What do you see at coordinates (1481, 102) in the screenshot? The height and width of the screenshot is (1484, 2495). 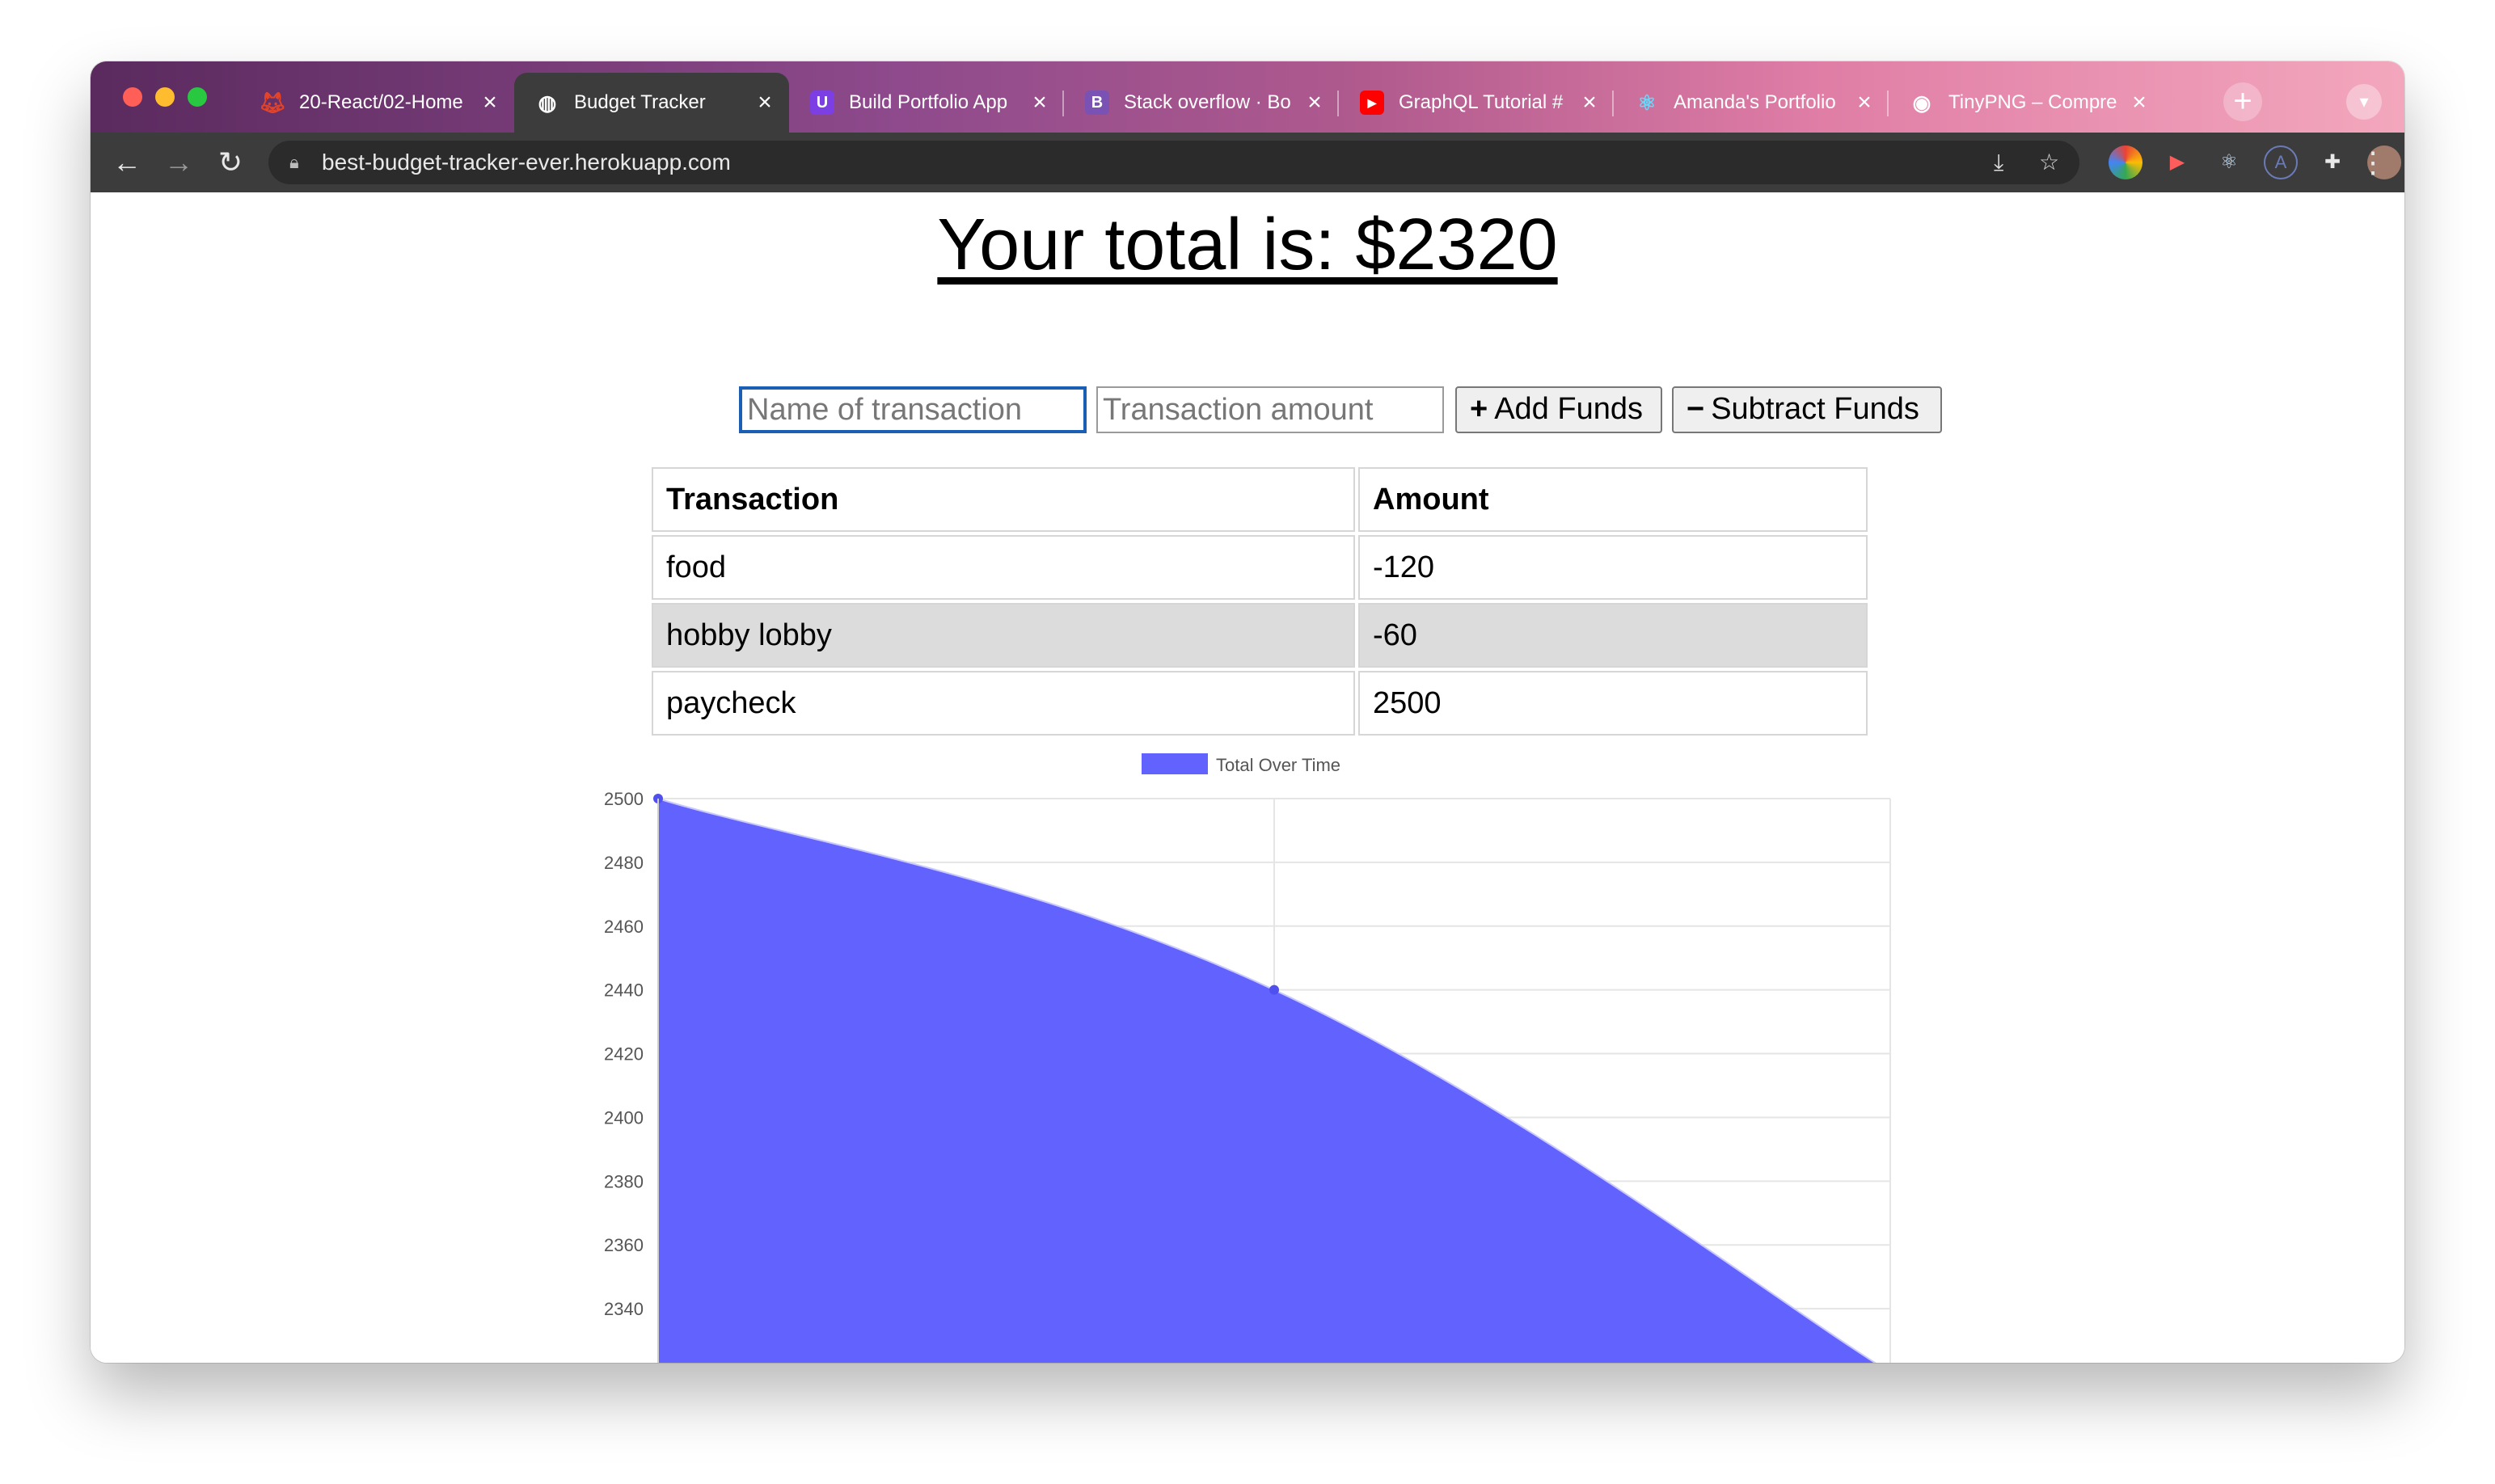 I see `tab-label: GraphQL Tutorial #` at bounding box center [1481, 102].